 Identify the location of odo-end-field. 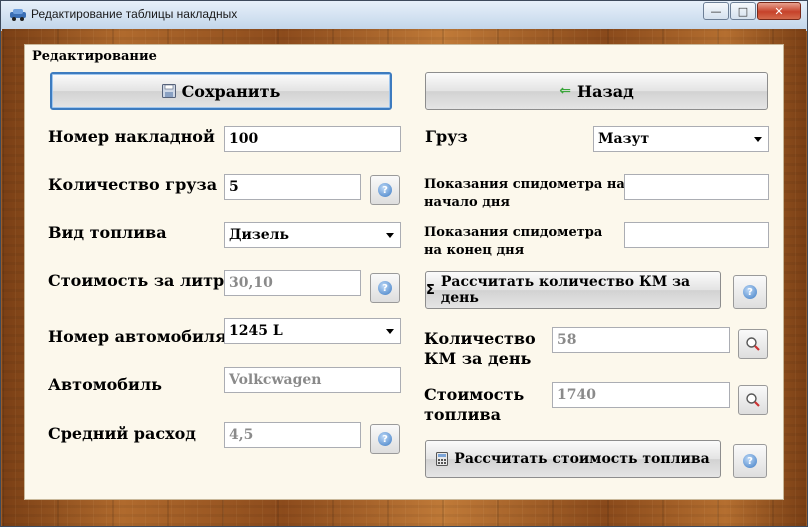
(696, 235).